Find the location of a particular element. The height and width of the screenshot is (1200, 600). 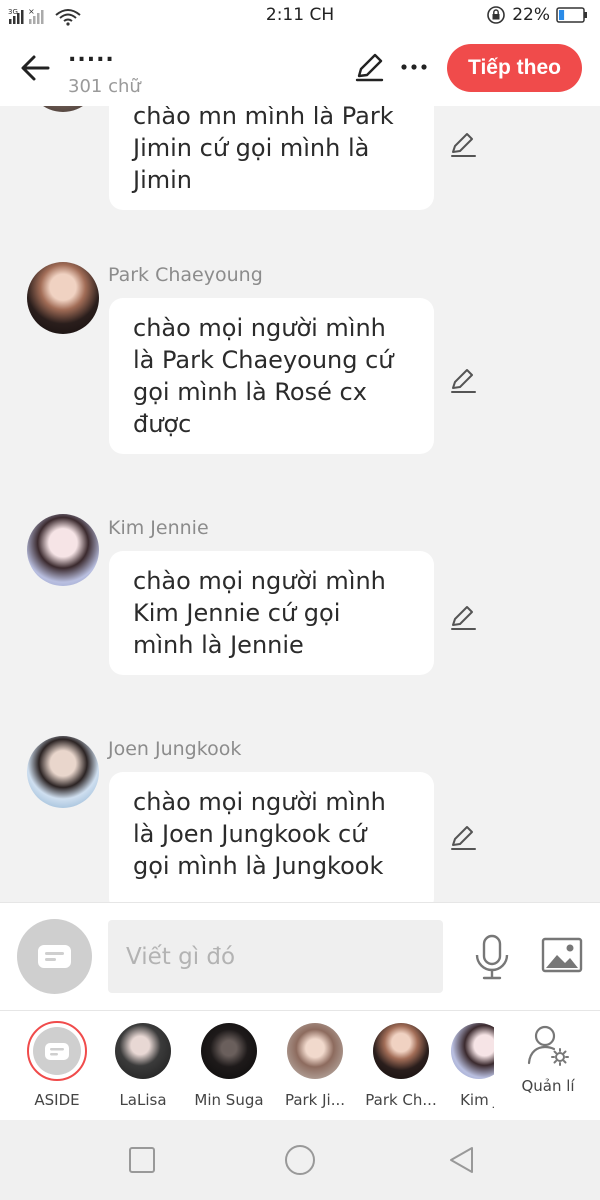

home-button is located at coordinates (300, 1160).